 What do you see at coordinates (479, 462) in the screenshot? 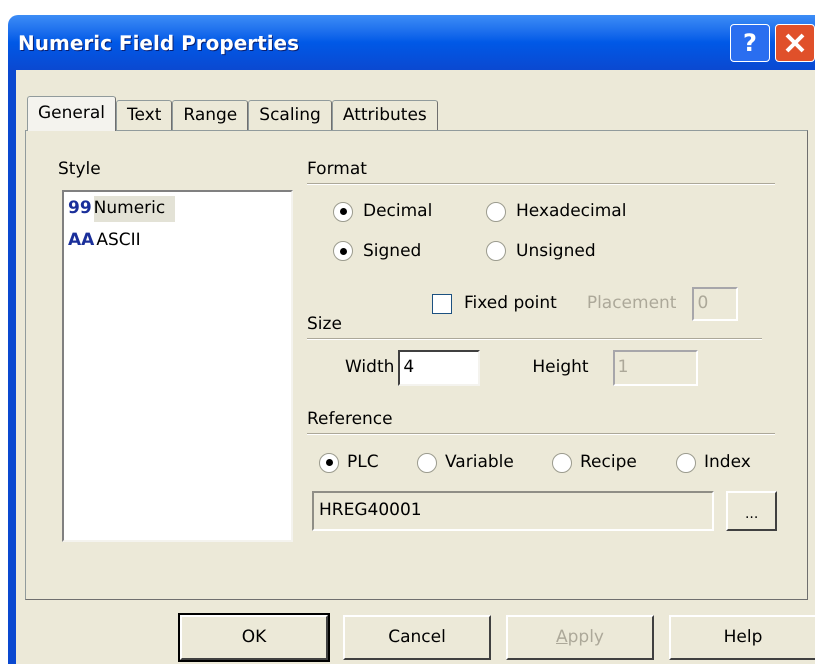
I see `radio-label: Variable` at bounding box center [479, 462].